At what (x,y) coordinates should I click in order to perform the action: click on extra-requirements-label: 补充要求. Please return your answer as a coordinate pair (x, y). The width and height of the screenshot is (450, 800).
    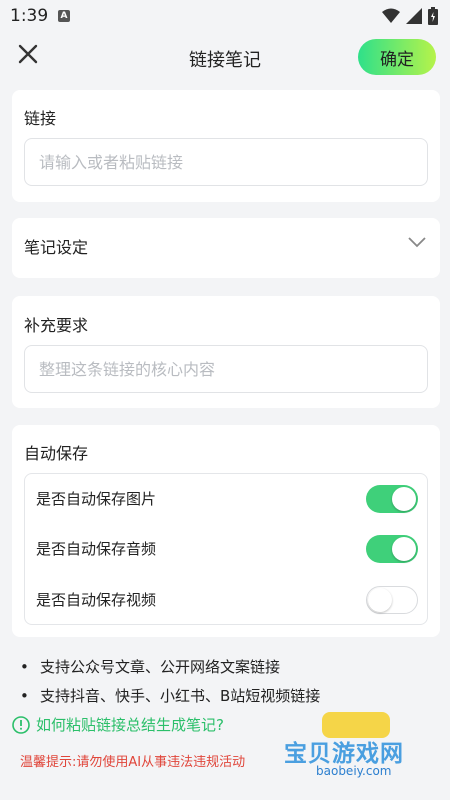
    Looking at the image, I should click on (56, 325).